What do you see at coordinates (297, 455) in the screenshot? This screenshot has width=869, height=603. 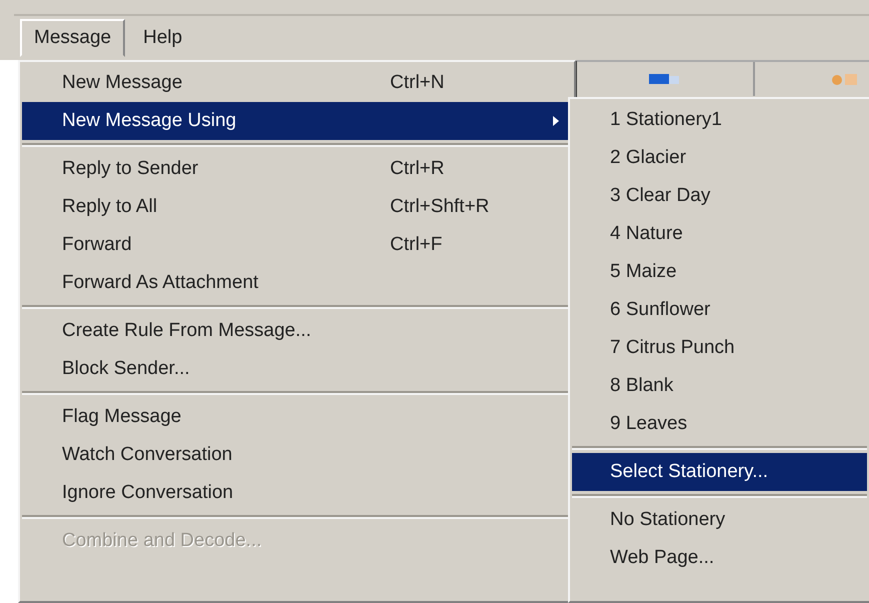 I see `menu-item: Watch Conversation` at bounding box center [297, 455].